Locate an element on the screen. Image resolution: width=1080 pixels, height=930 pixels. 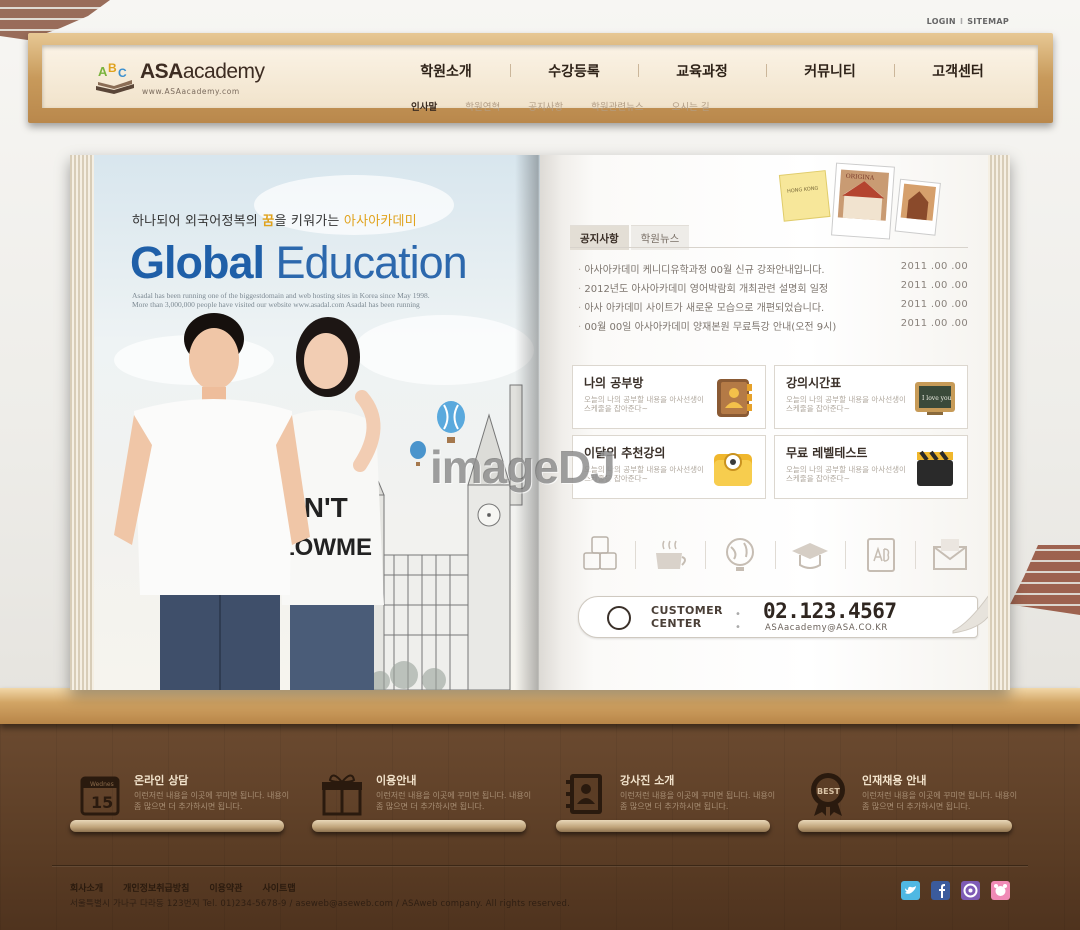
customer-center-label: CUSTOMER CENTER is located at coordinates (687, 617).